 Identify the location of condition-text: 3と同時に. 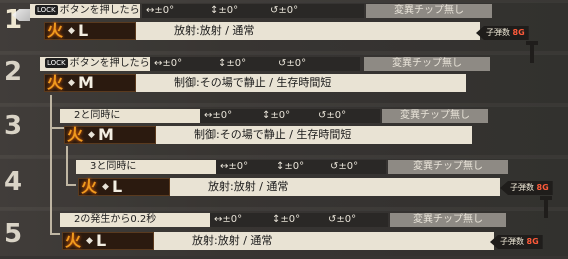
(113, 166).